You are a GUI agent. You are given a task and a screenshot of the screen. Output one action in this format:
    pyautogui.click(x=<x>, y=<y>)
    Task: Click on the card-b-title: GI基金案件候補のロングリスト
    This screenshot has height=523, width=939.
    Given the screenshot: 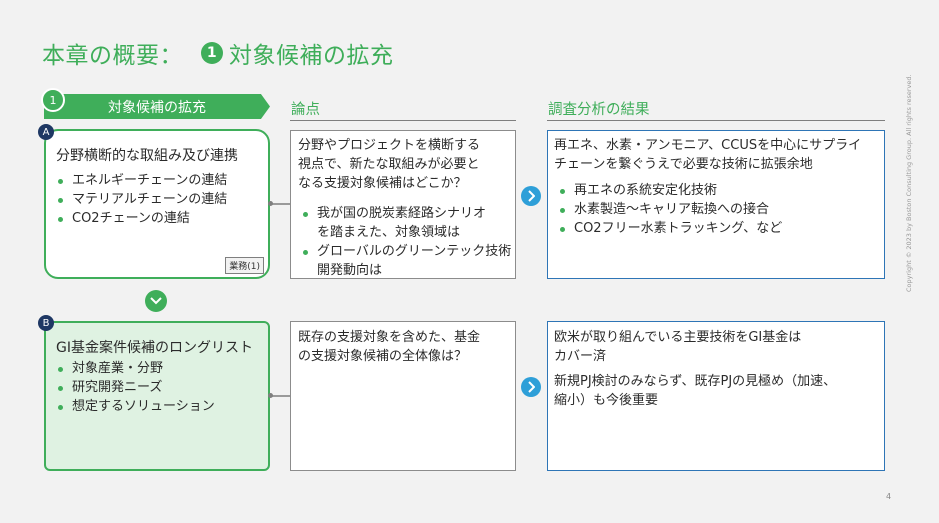 What is the action you would take?
    pyautogui.click(x=154, y=348)
    